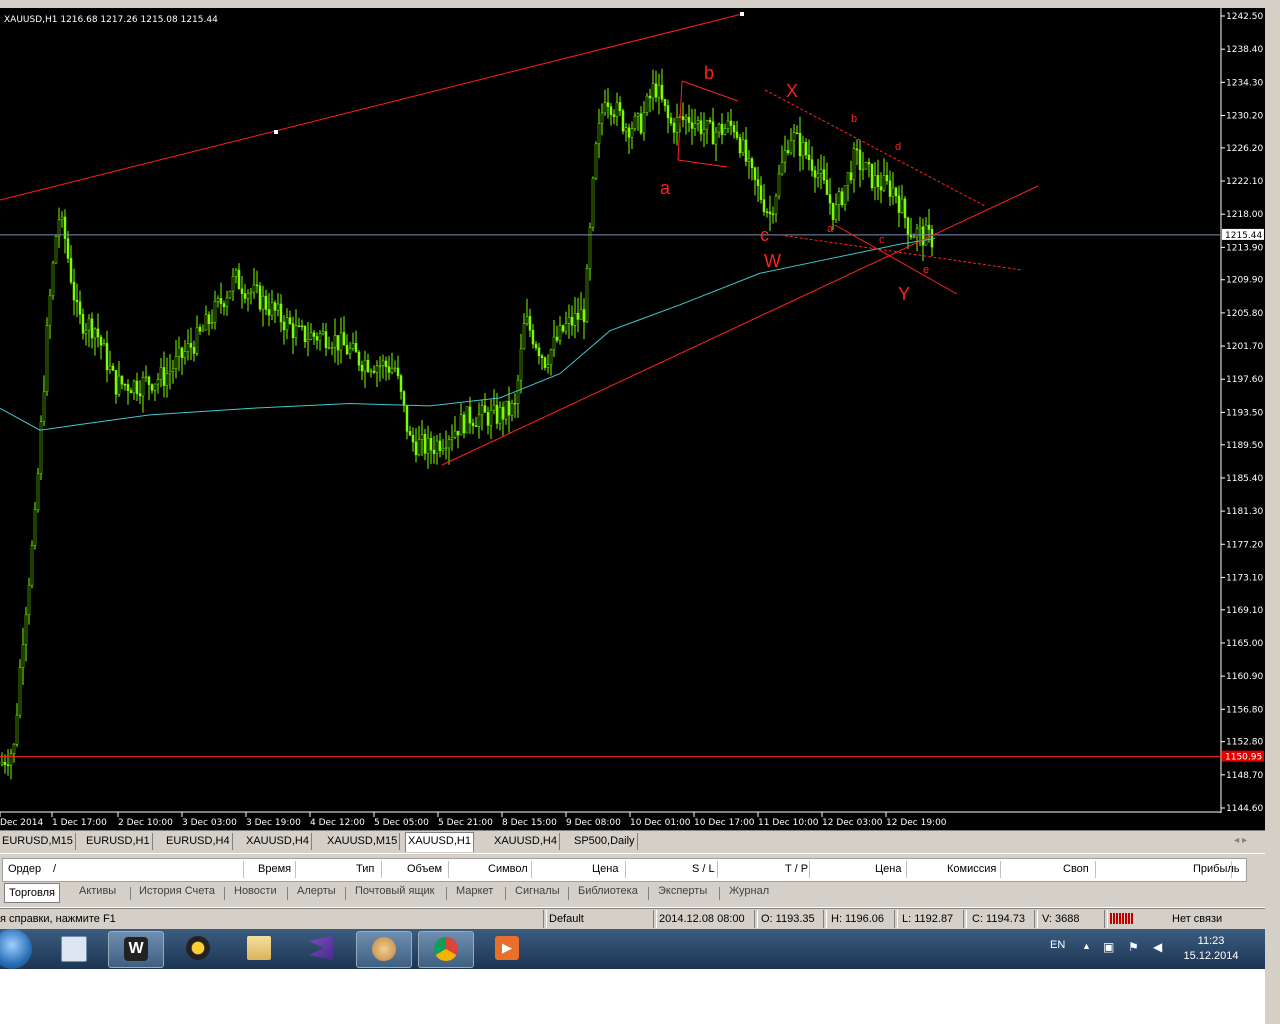 The width and height of the screenshot is (1280, 1024). I want to click on tray-expand-icon: ▲, so click(1086, 946).